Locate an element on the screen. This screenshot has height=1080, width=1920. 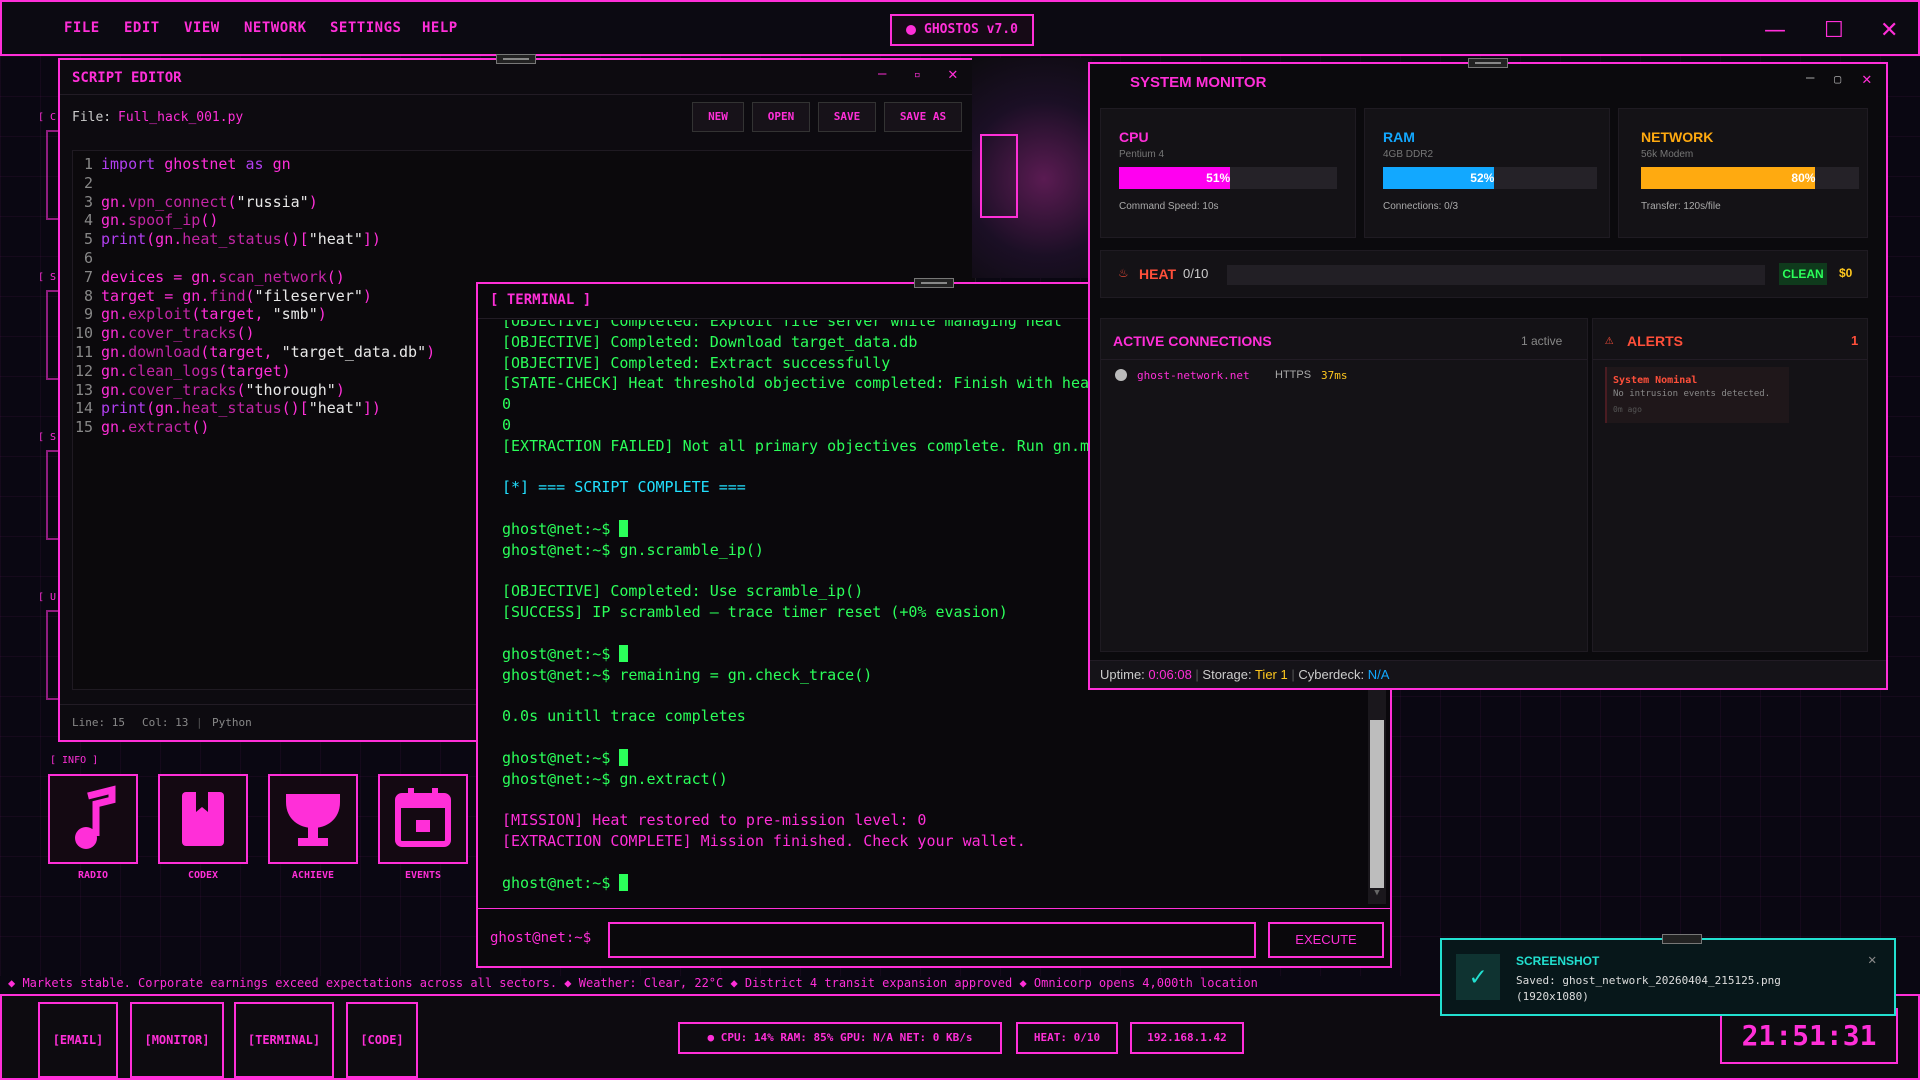
events-app is located at coordinates (423, 819).